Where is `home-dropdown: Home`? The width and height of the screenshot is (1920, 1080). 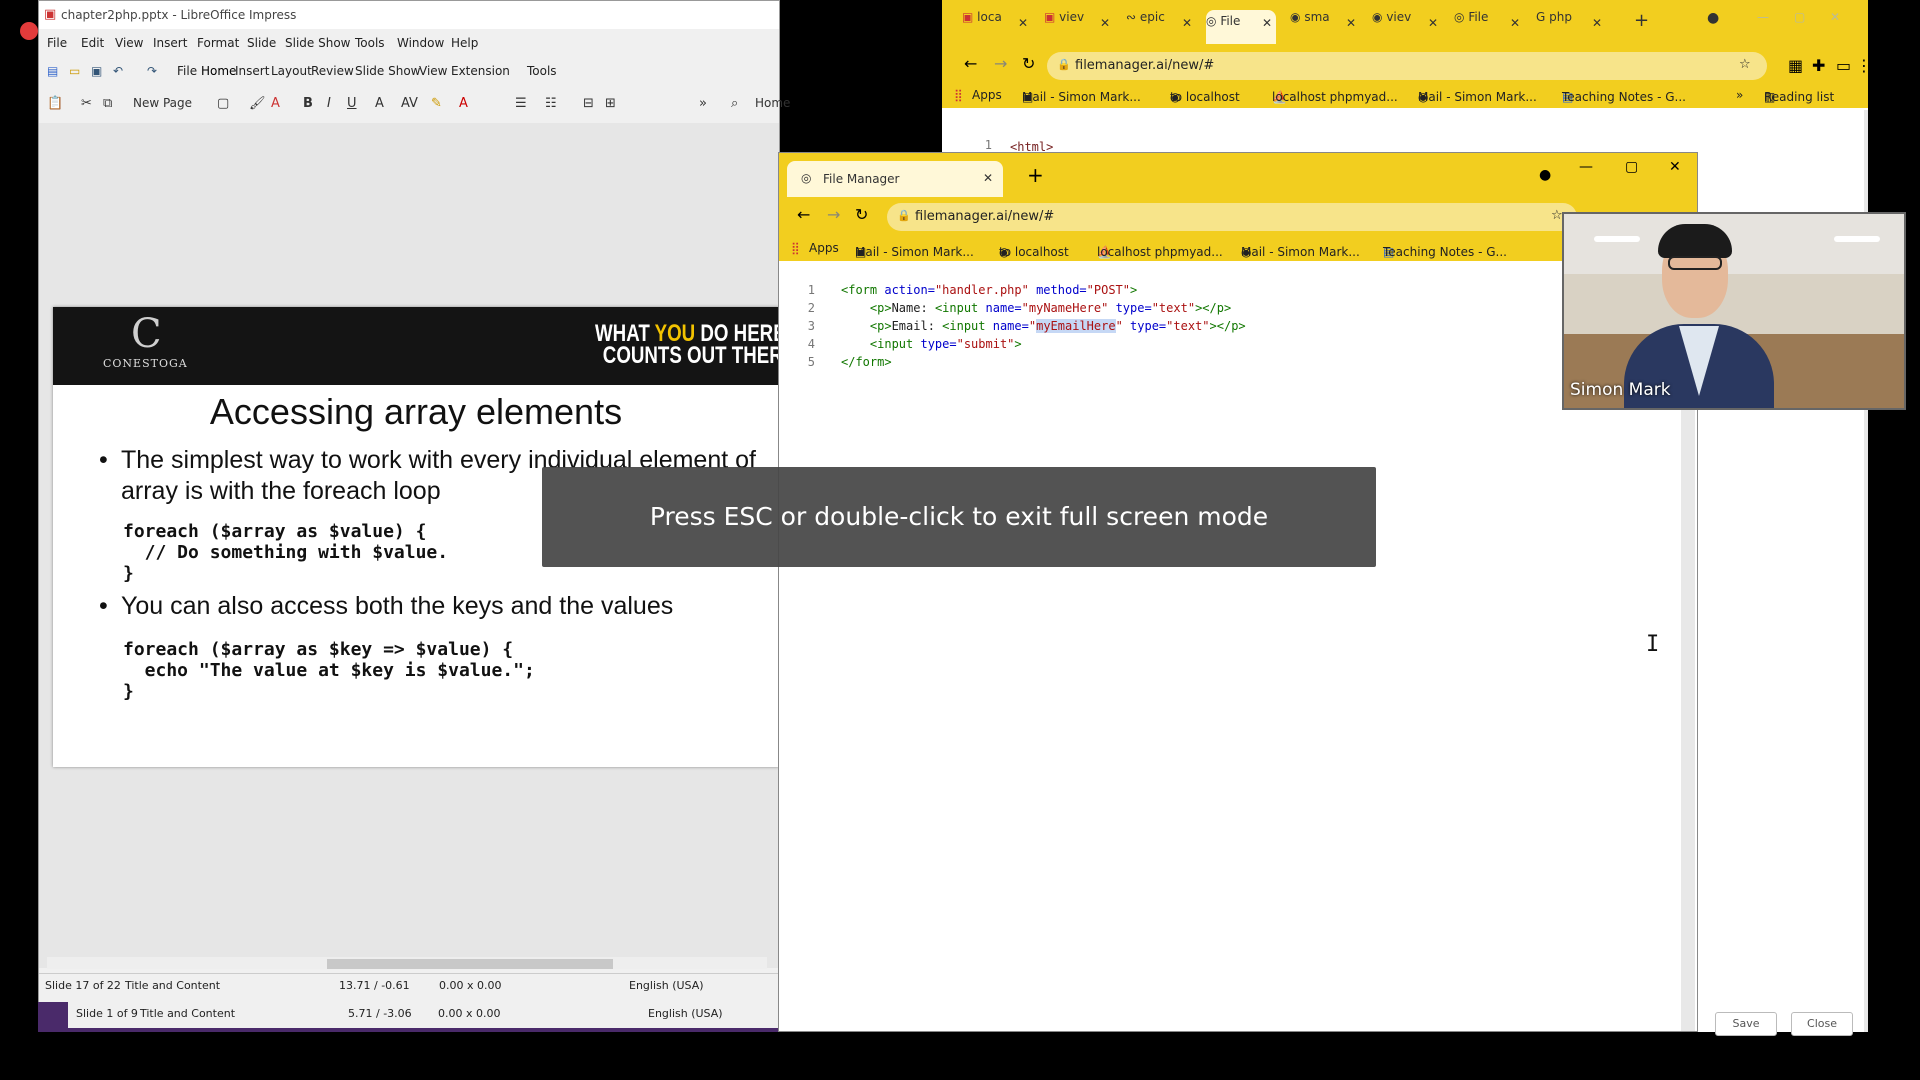
home-dropdown: Home is located at coordinates (772, 103).